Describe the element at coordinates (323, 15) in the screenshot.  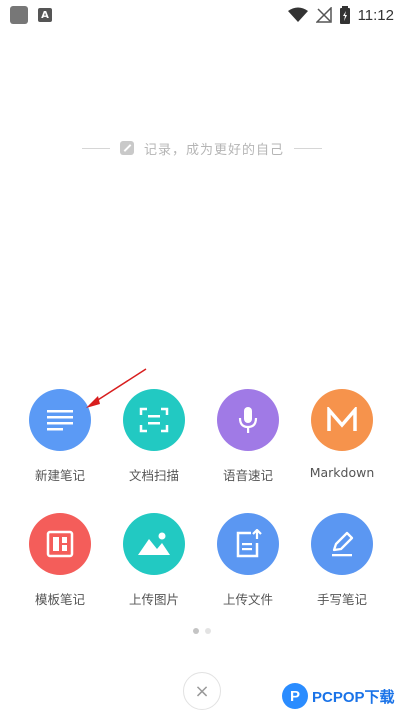
I see `no-signal-icon` at that location.